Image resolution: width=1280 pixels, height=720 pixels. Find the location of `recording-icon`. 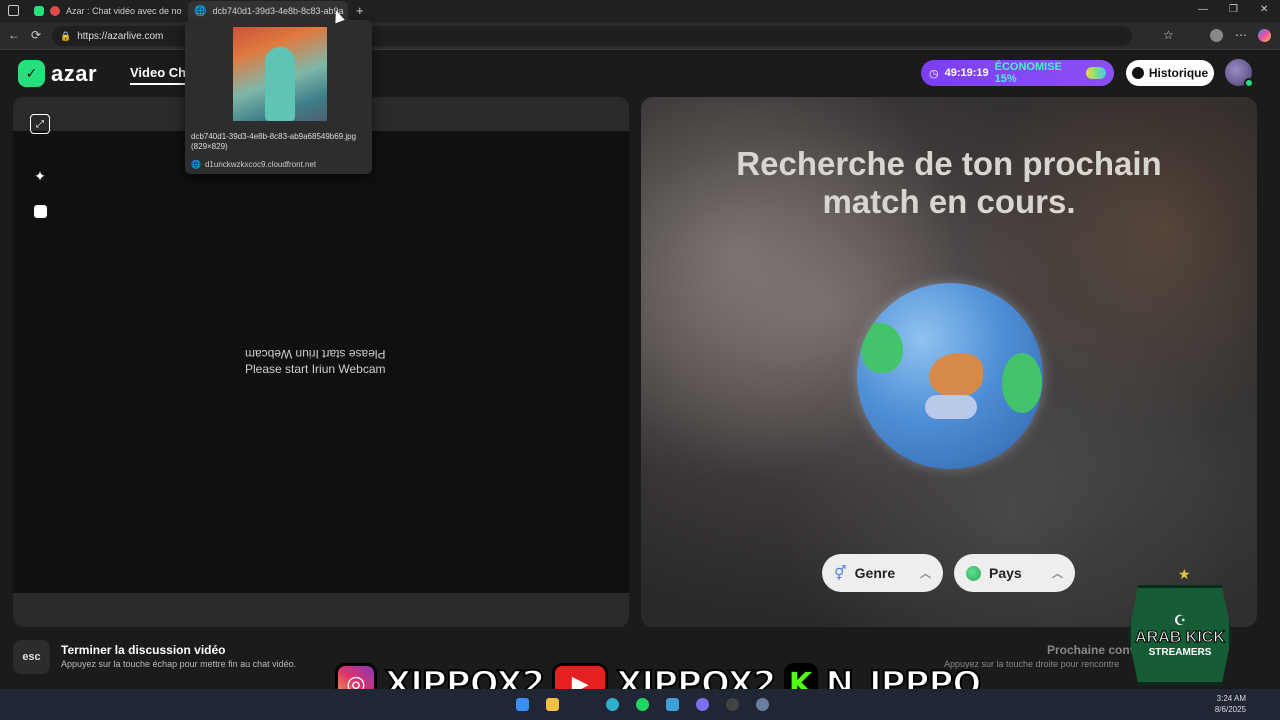

recording-icon is located at coordinates (55, 11).